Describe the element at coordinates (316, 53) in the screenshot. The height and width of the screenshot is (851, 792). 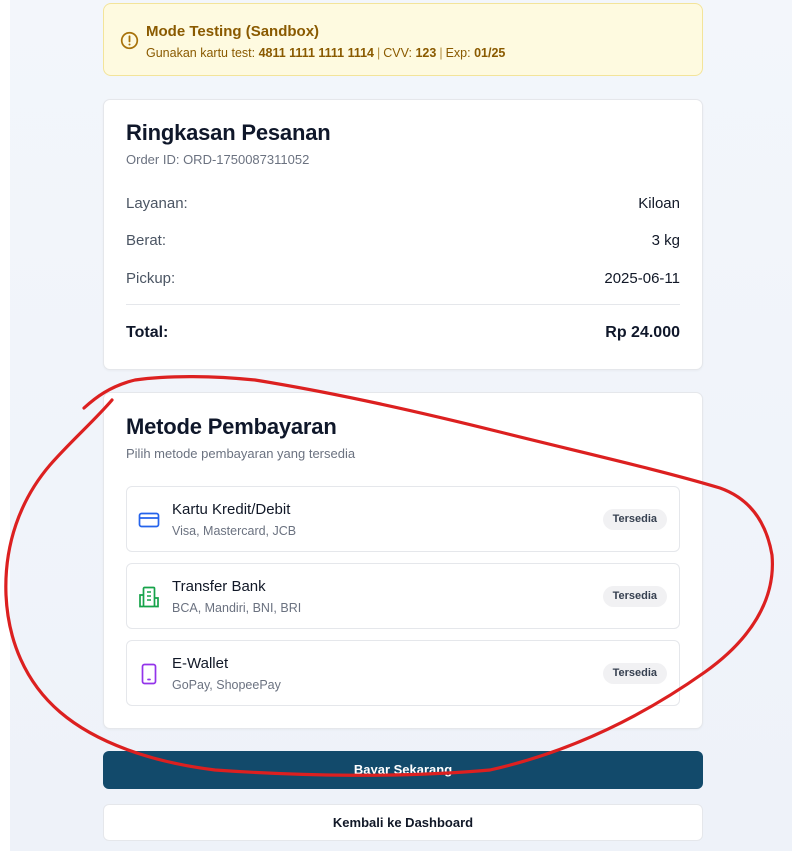
I see `test-card-number: 4811 1111 1111 1114` at that location.